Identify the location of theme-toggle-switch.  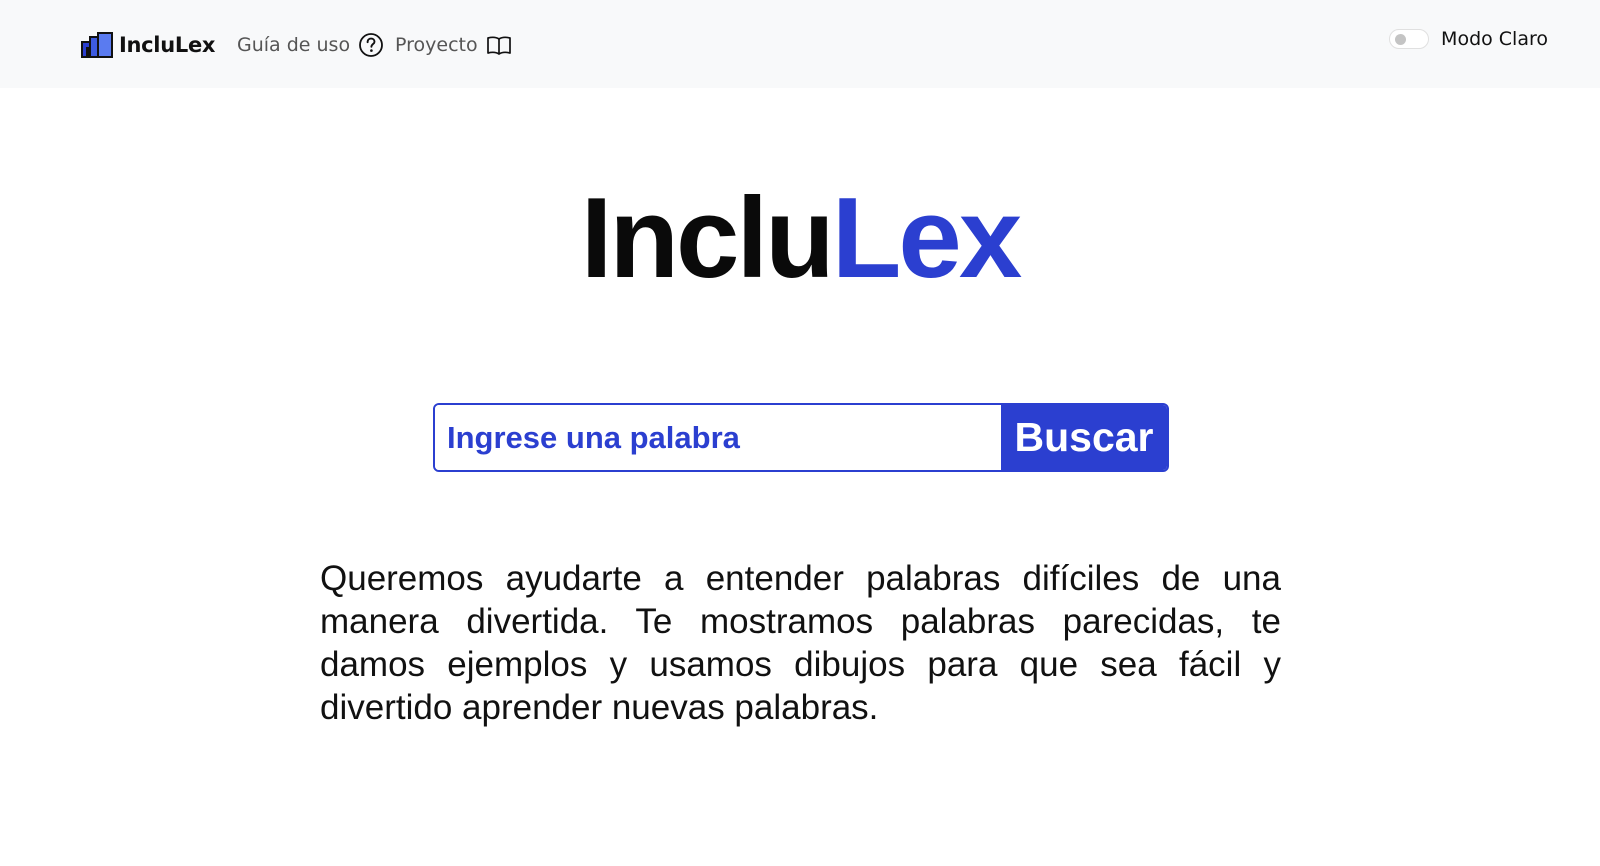
(1409, 39).